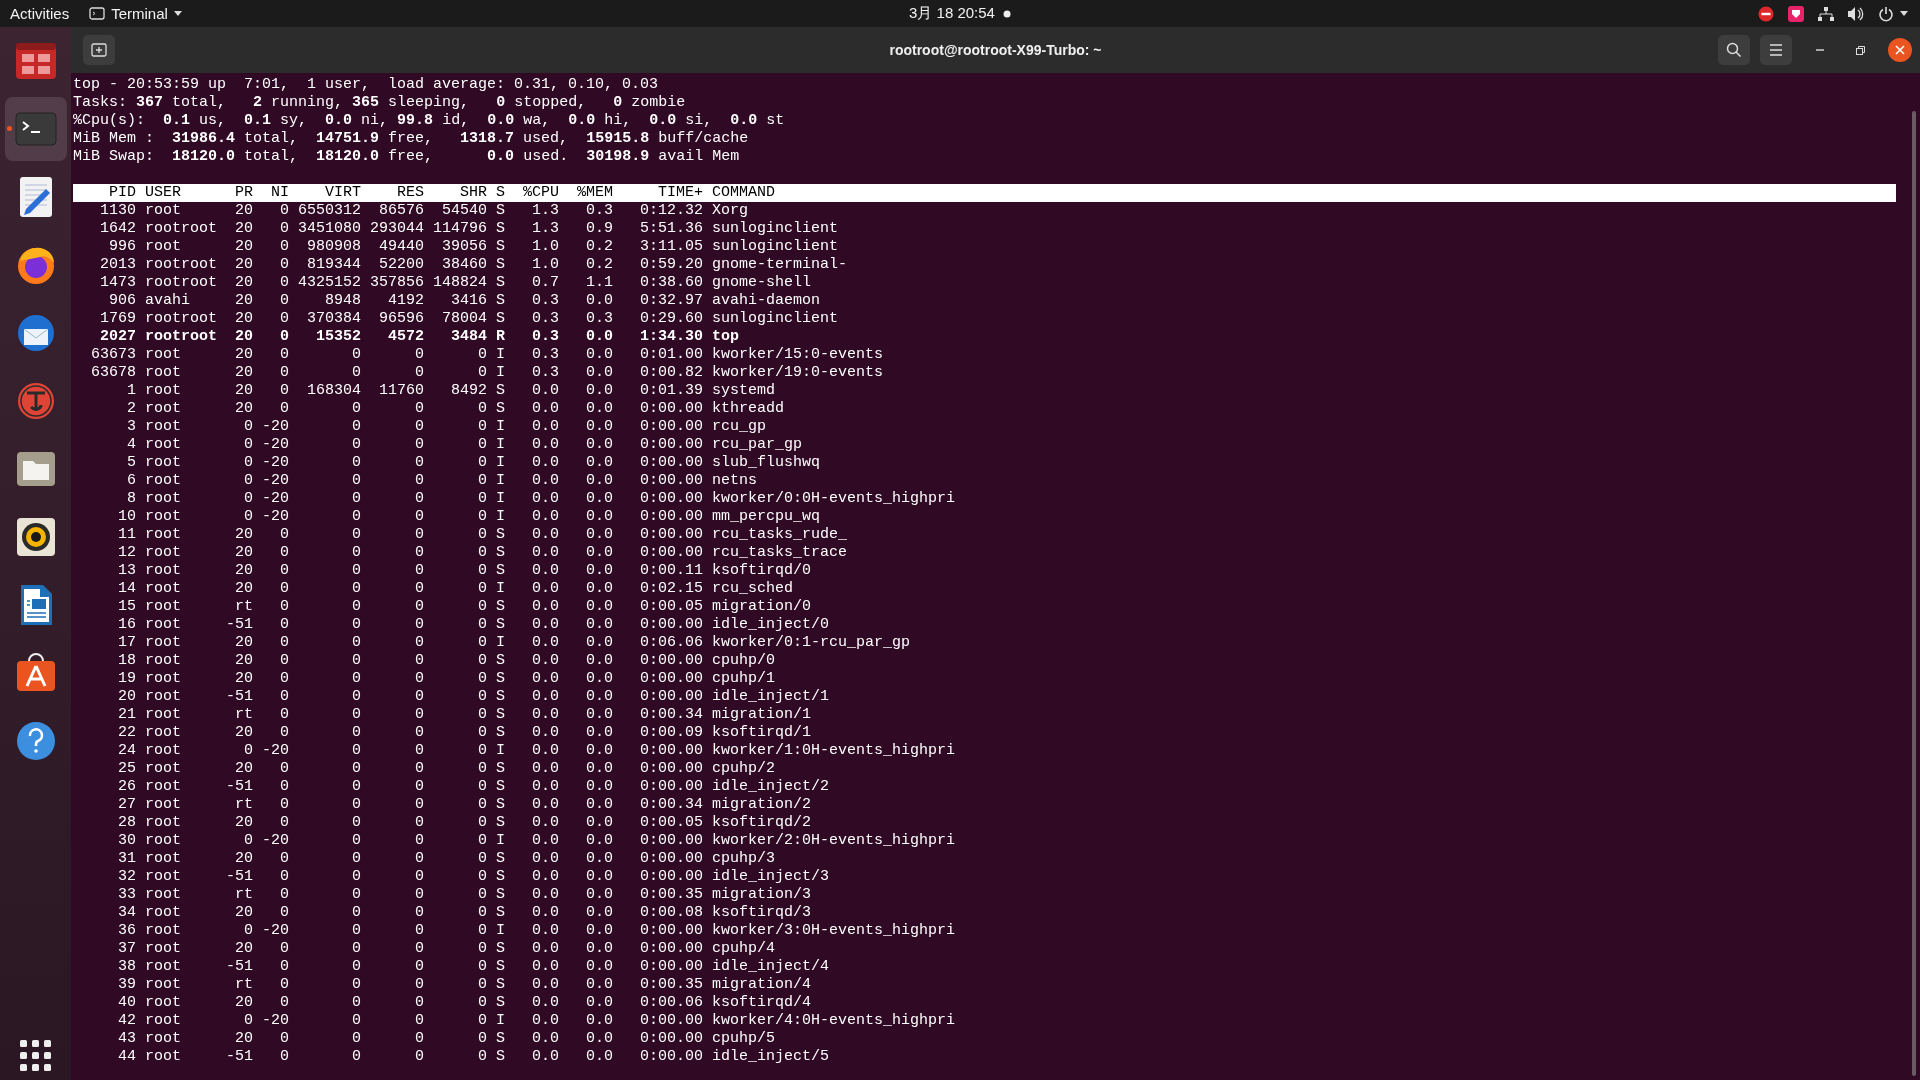 The image size is (1920, 1080). I want to click on table-cell-text: 30, so click(126, 841).